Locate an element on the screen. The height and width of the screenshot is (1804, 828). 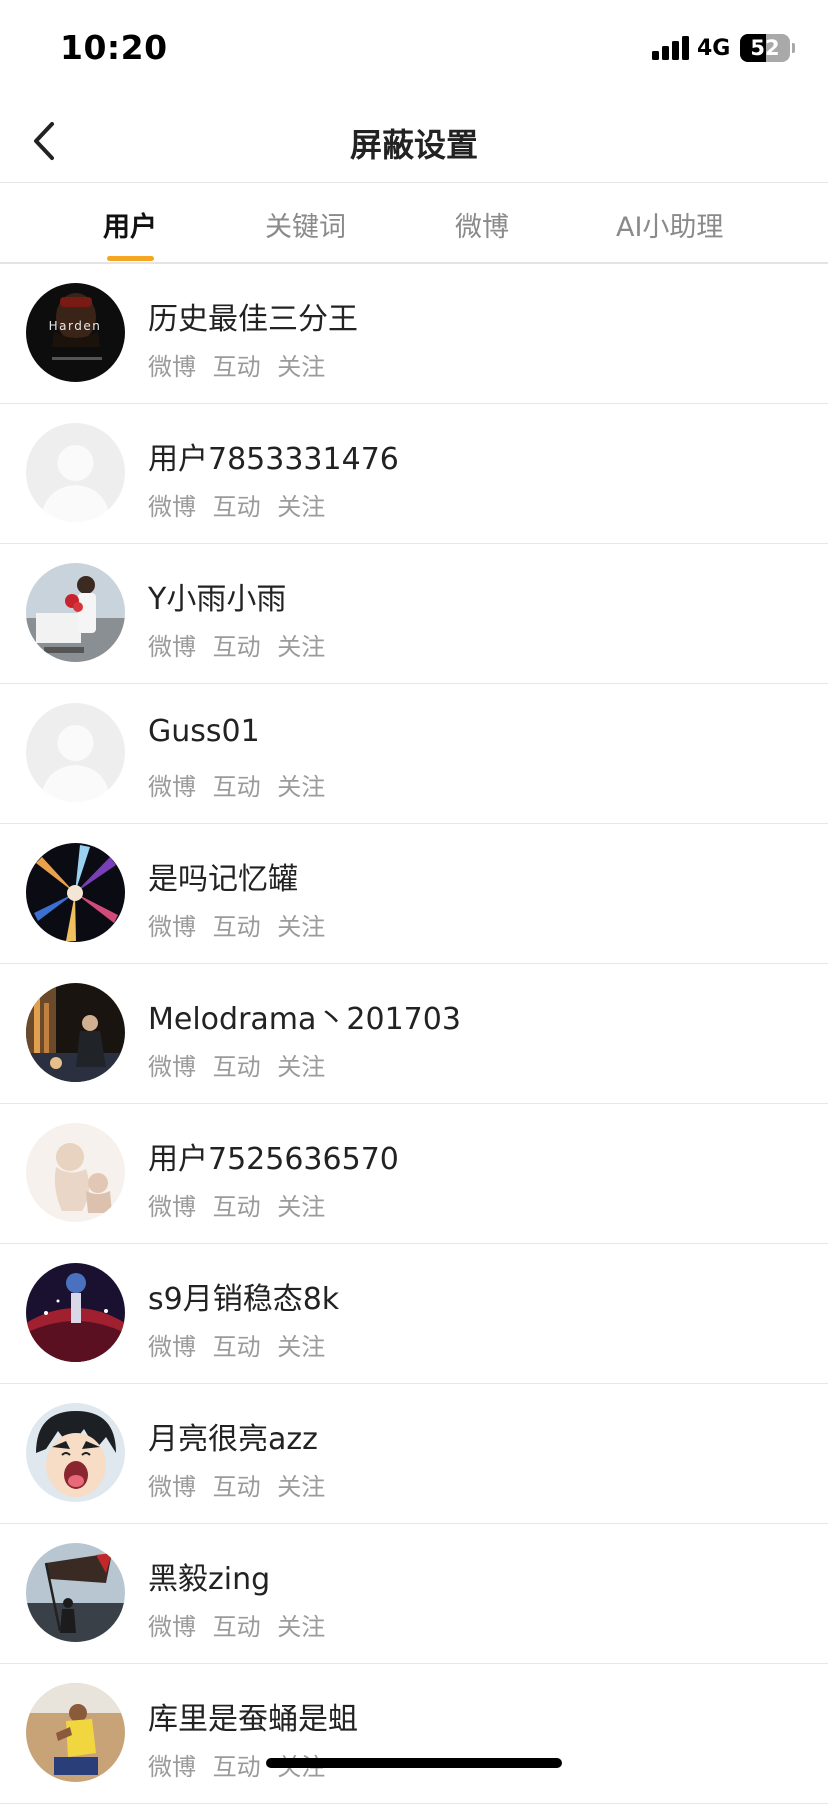
list-item: Melodrama丶201703 微博 互动 关注 is located at coordinates (414, 1034).